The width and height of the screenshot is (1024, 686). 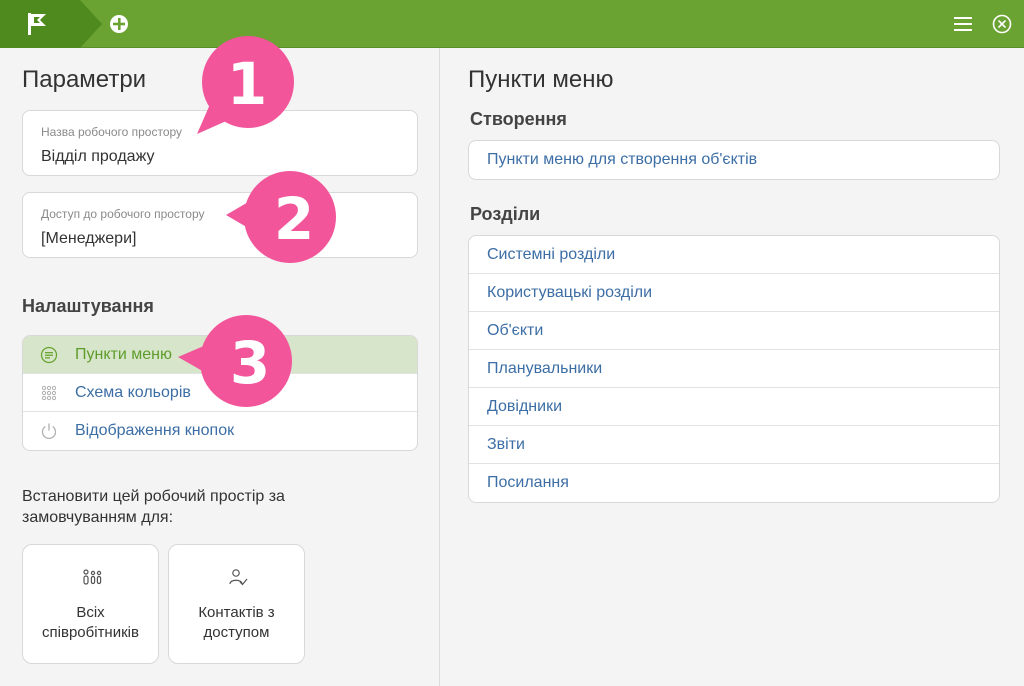 What do you see at coordinates (734, 331) in the screenshot?
I see `section-item-objects: Об'єкти` at bounding box center [734, 331].